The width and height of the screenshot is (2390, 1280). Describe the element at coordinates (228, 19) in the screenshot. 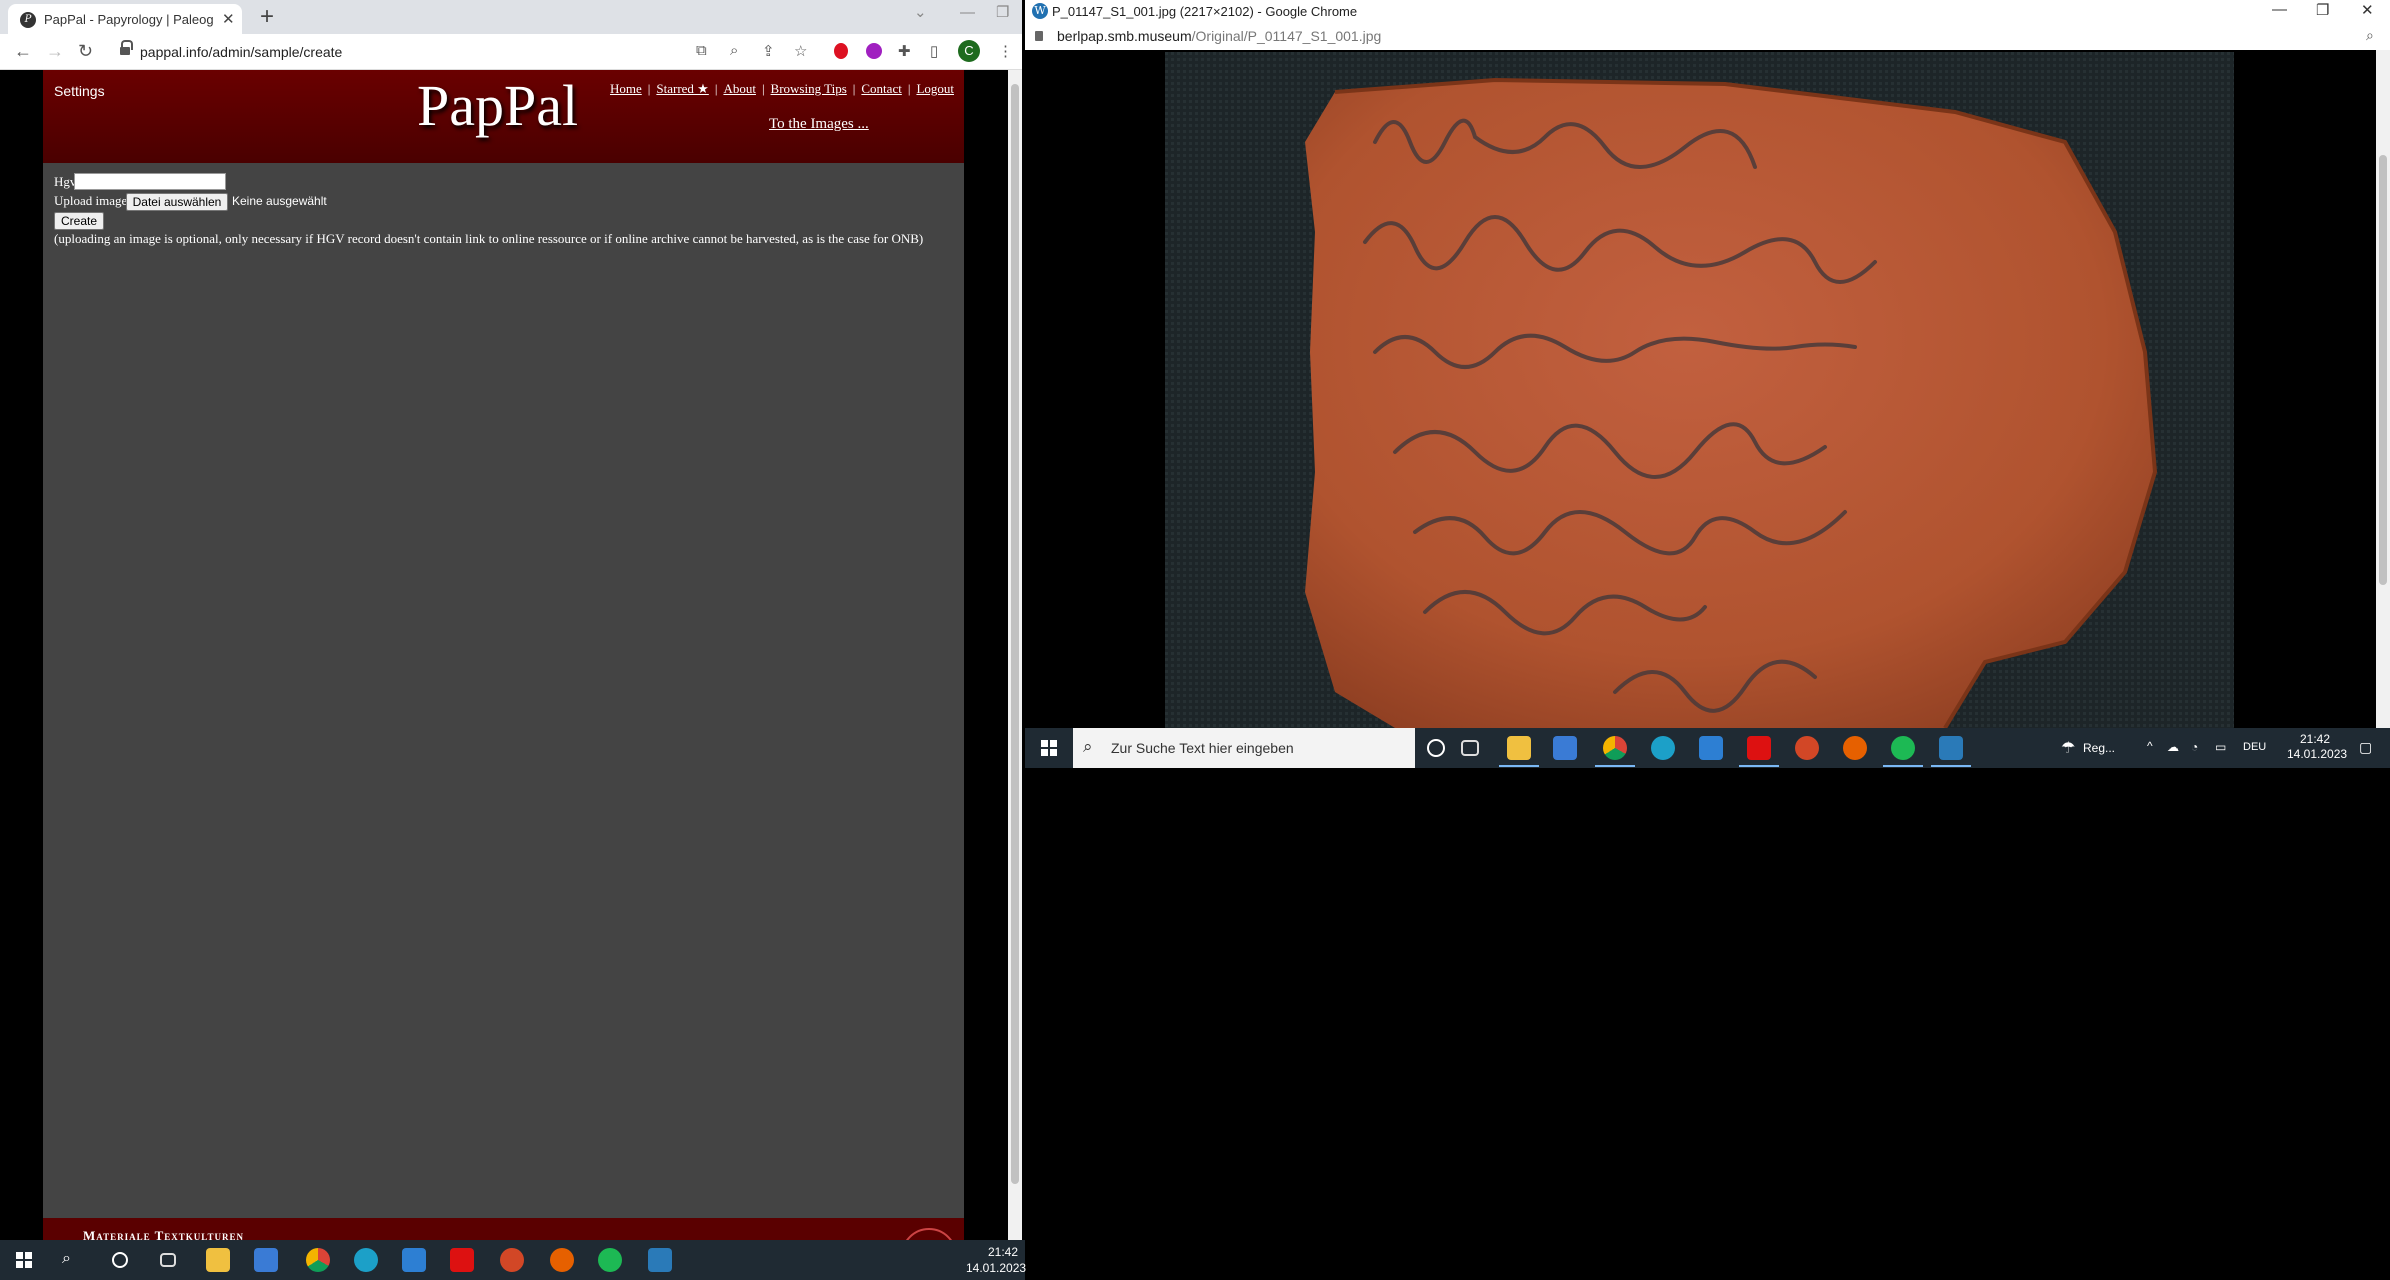

I see `close-tab-icon: ✕` at that location.